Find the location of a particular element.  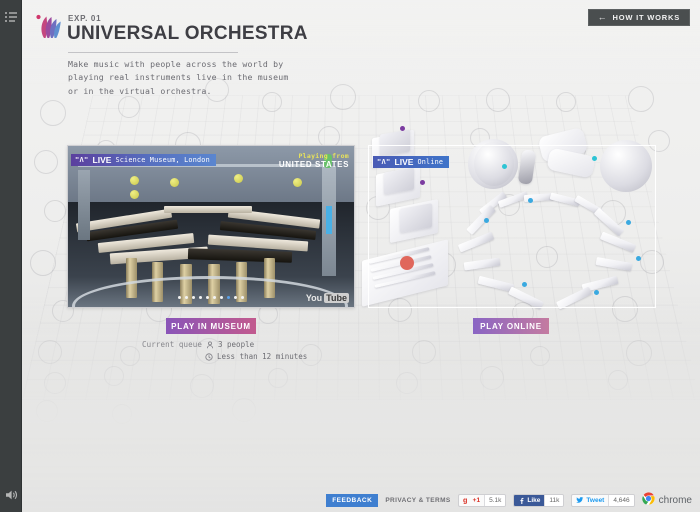

svg-text: g is located at coordinates (465, 500).